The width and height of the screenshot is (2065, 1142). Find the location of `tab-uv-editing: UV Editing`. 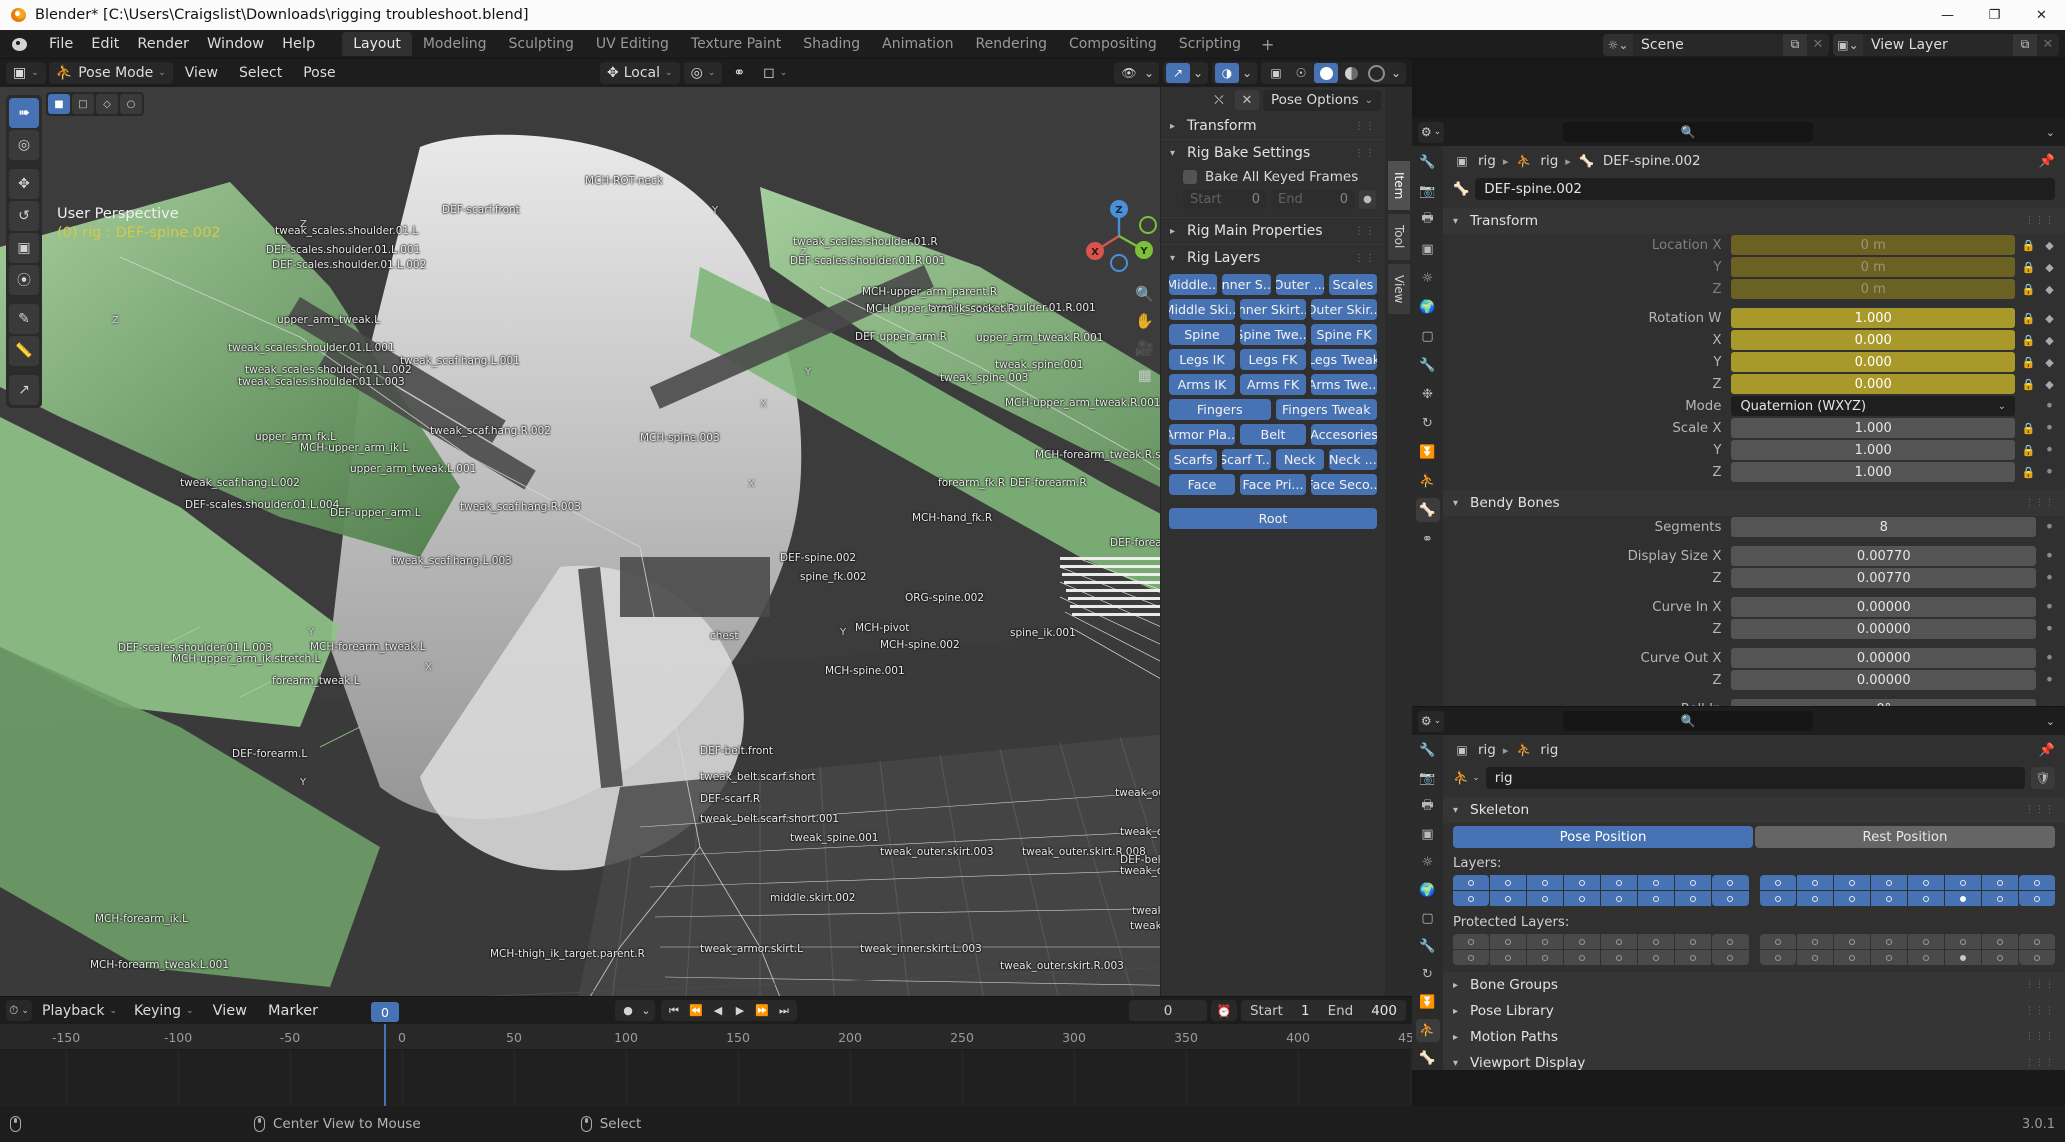

tab-uv-editing: UV Editing is located at coordinates (632, 44).